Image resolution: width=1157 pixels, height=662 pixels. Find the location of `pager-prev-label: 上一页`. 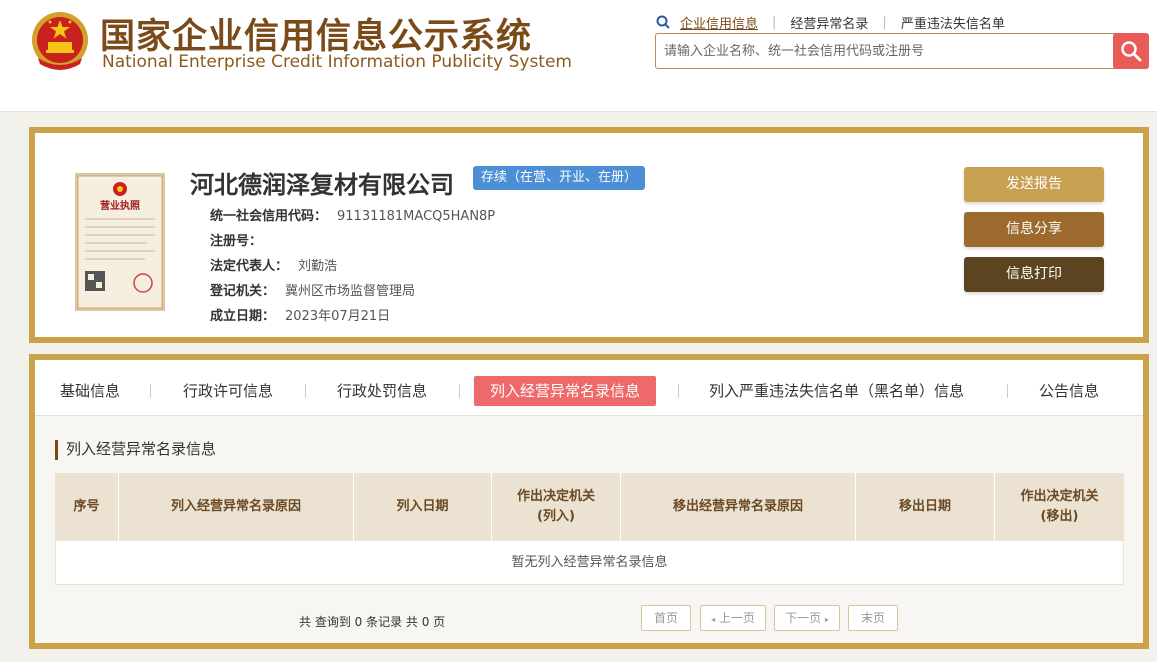

pager-prev-label: 上一页 is located at coordinates (736, 618).